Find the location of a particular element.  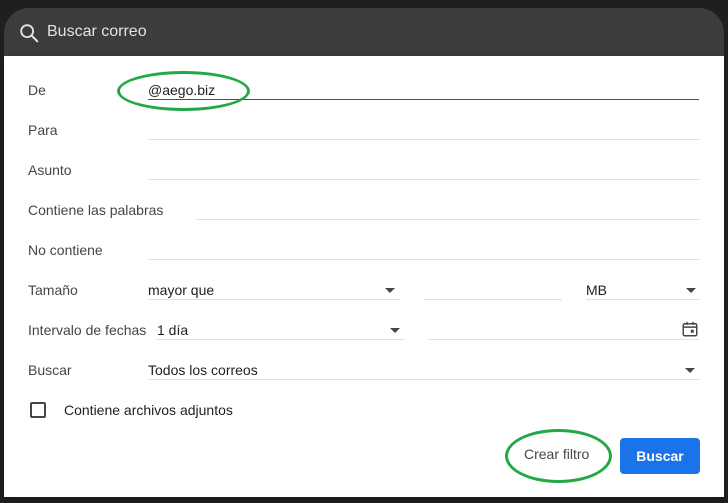

from-input: @aego.biz is located at coordinates (181, 90).